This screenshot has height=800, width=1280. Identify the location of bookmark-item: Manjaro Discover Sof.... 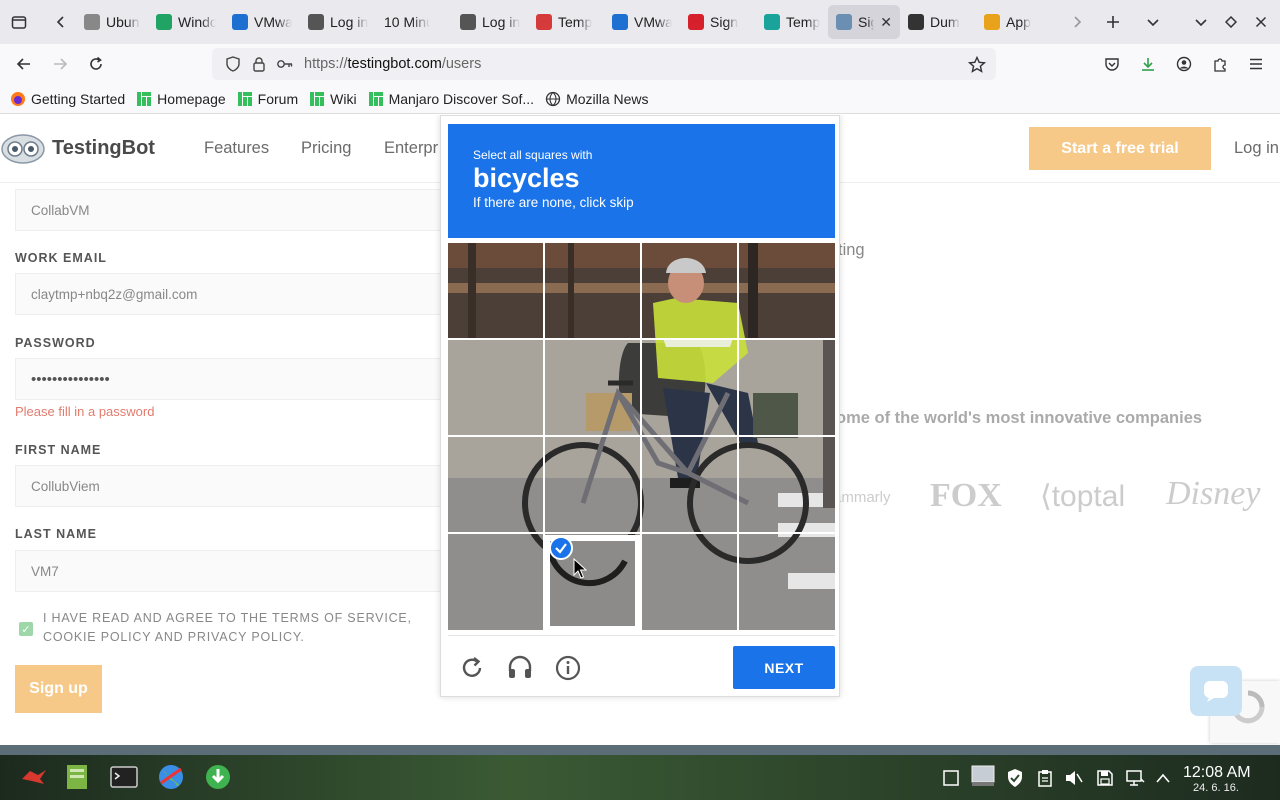
(451, 99).